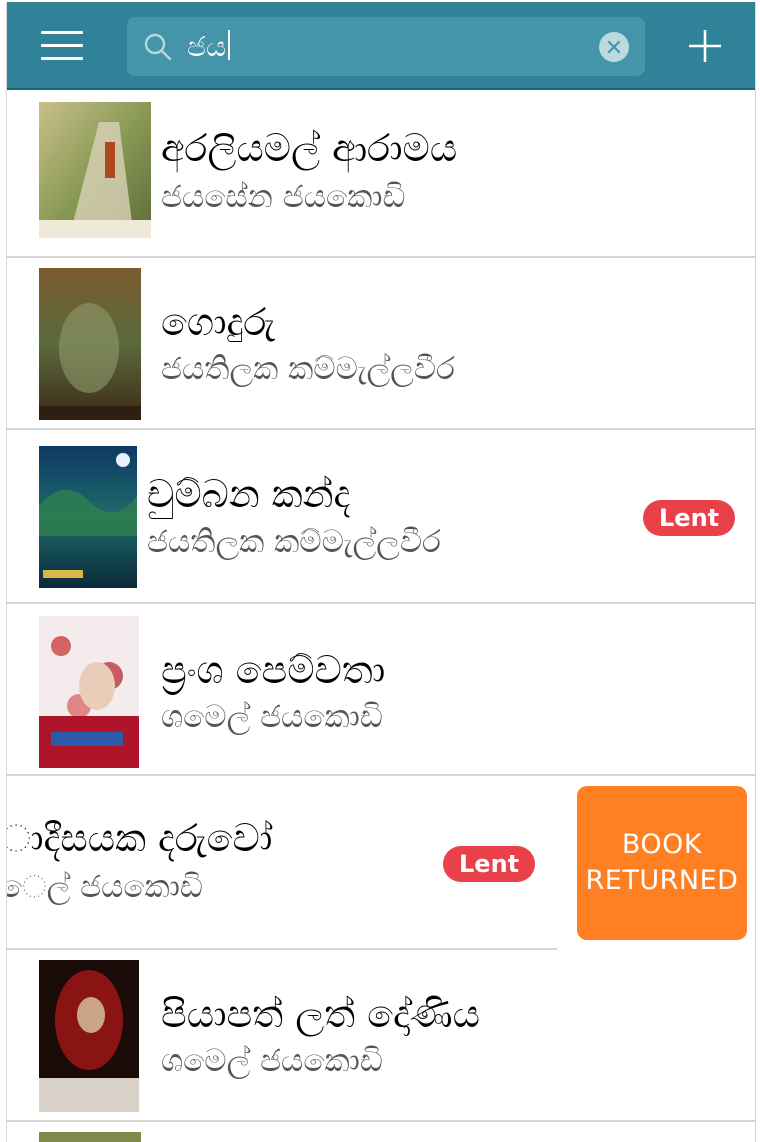  What do you see at coordinates (614, 47) in the screenshot?
I see `clear-icon` at bounding box center [614, 47].